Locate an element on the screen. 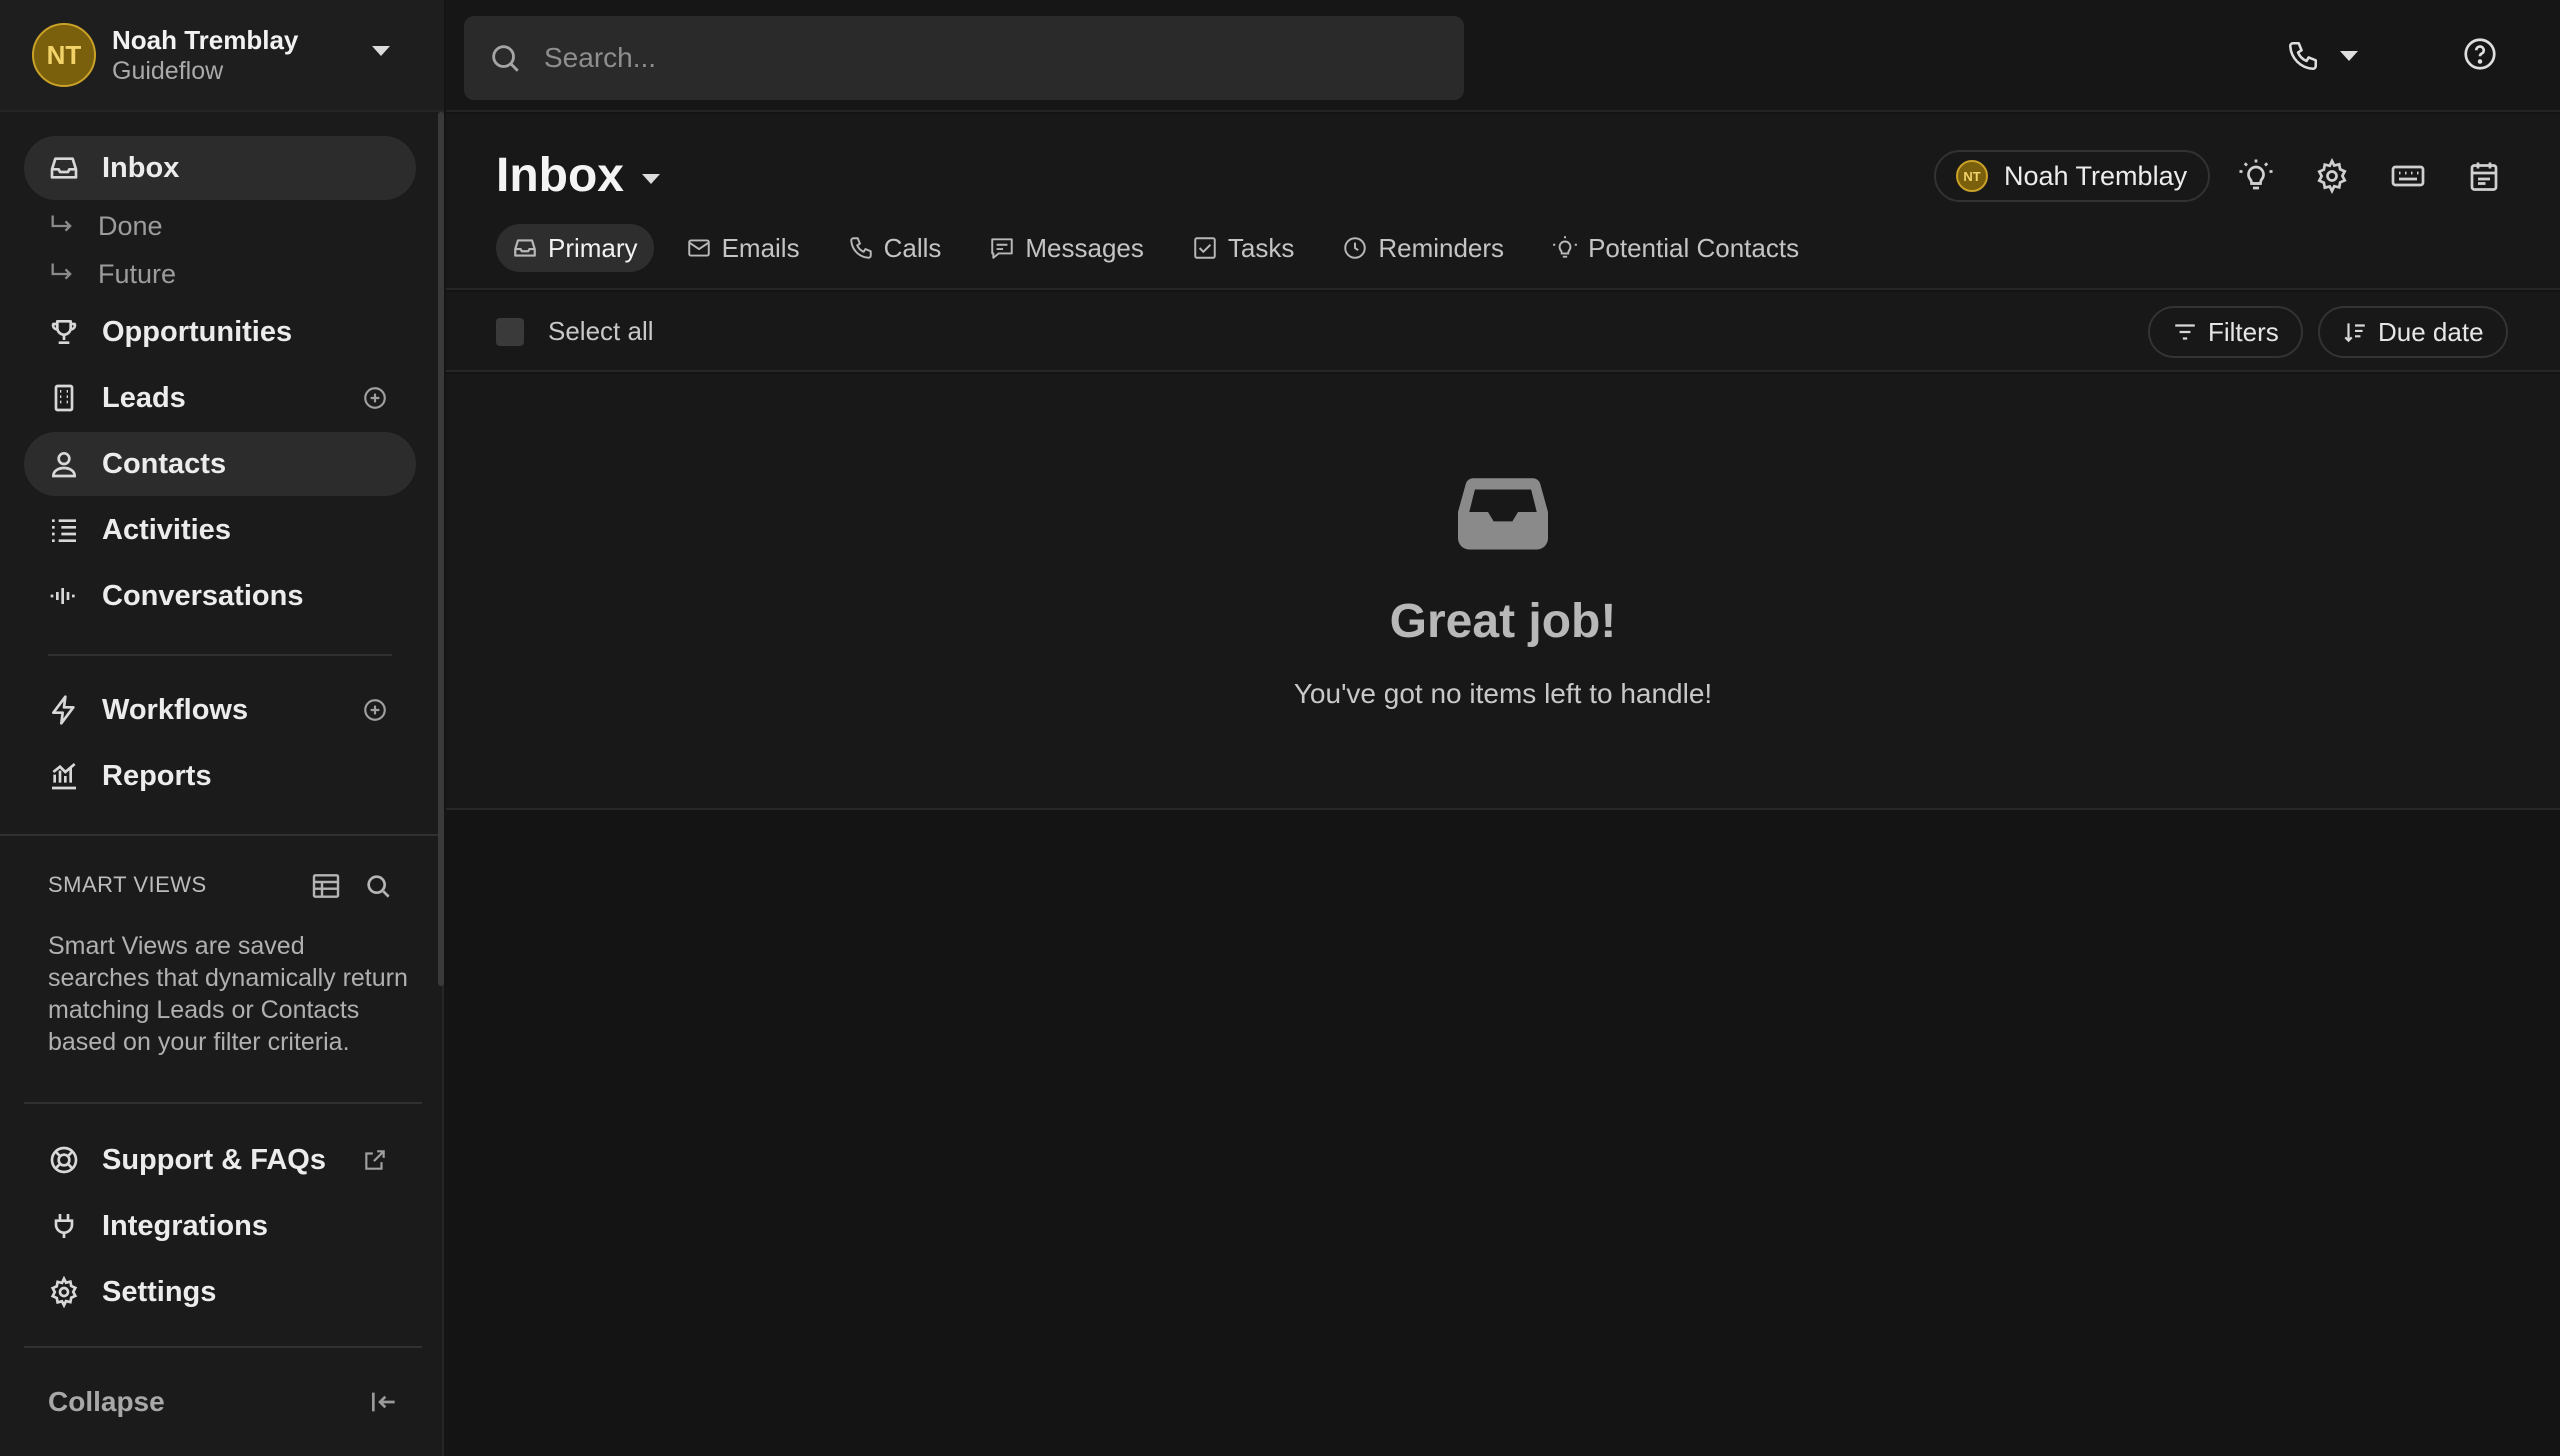 This screenshot has width=2560, height=1456. sidebar-item-workflows: Workflows is located at coordinates (220, 710).